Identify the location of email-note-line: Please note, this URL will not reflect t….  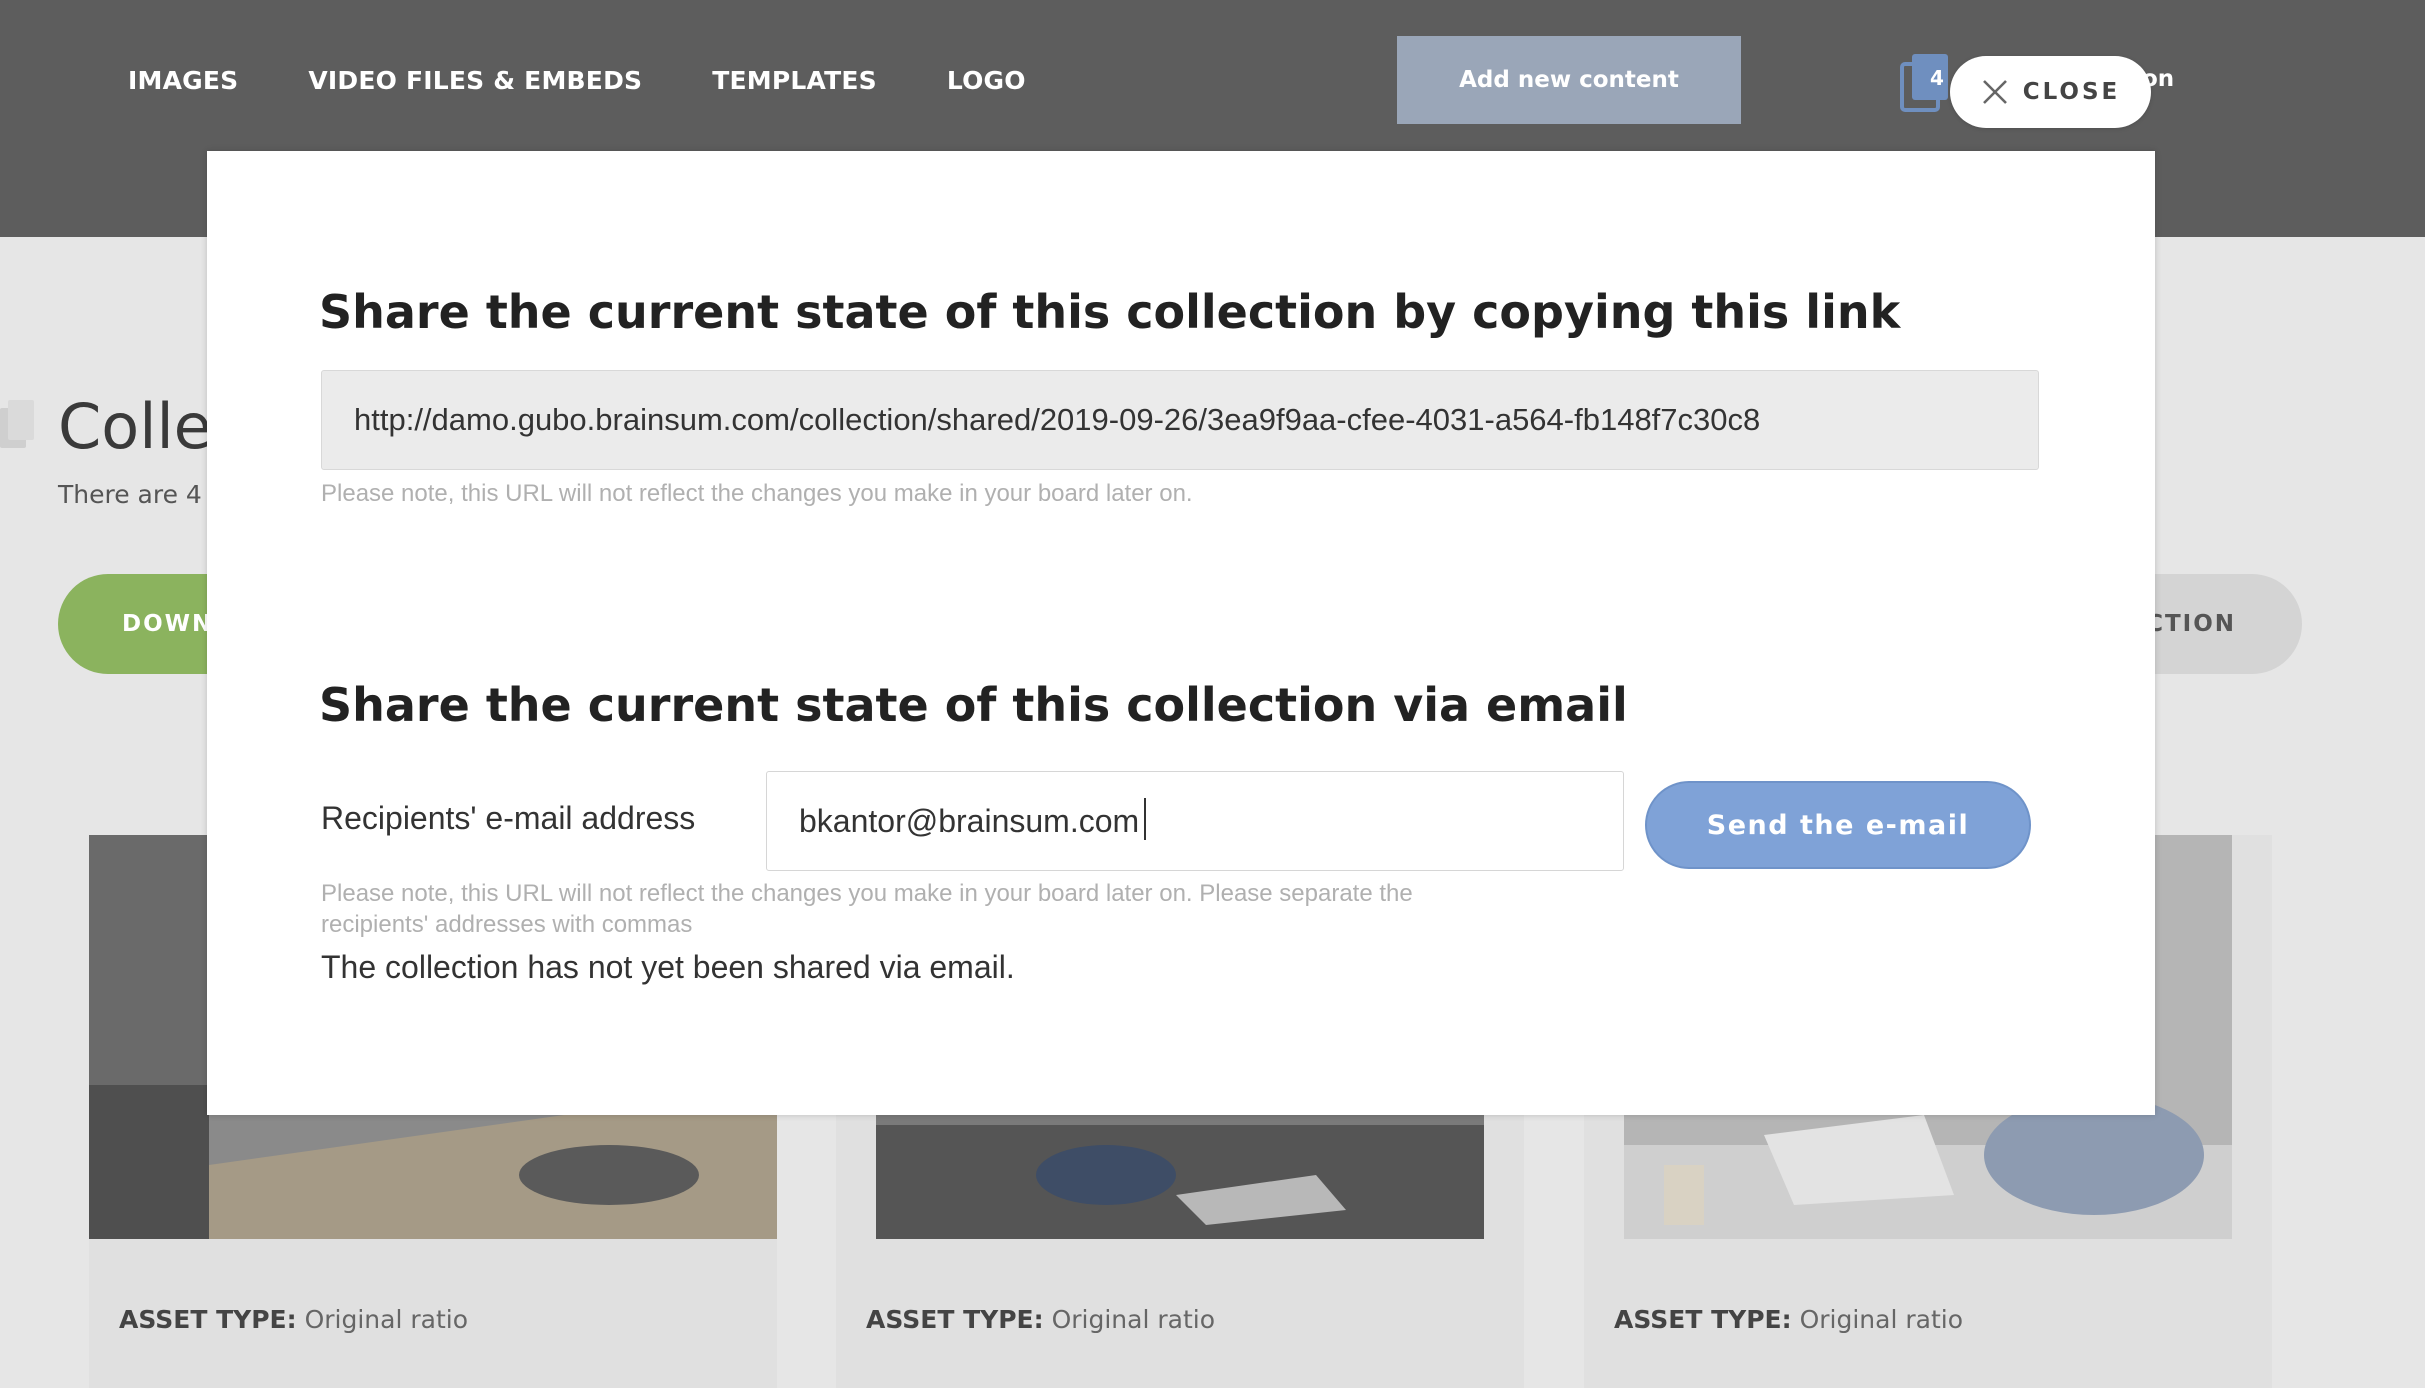
(867, 893).